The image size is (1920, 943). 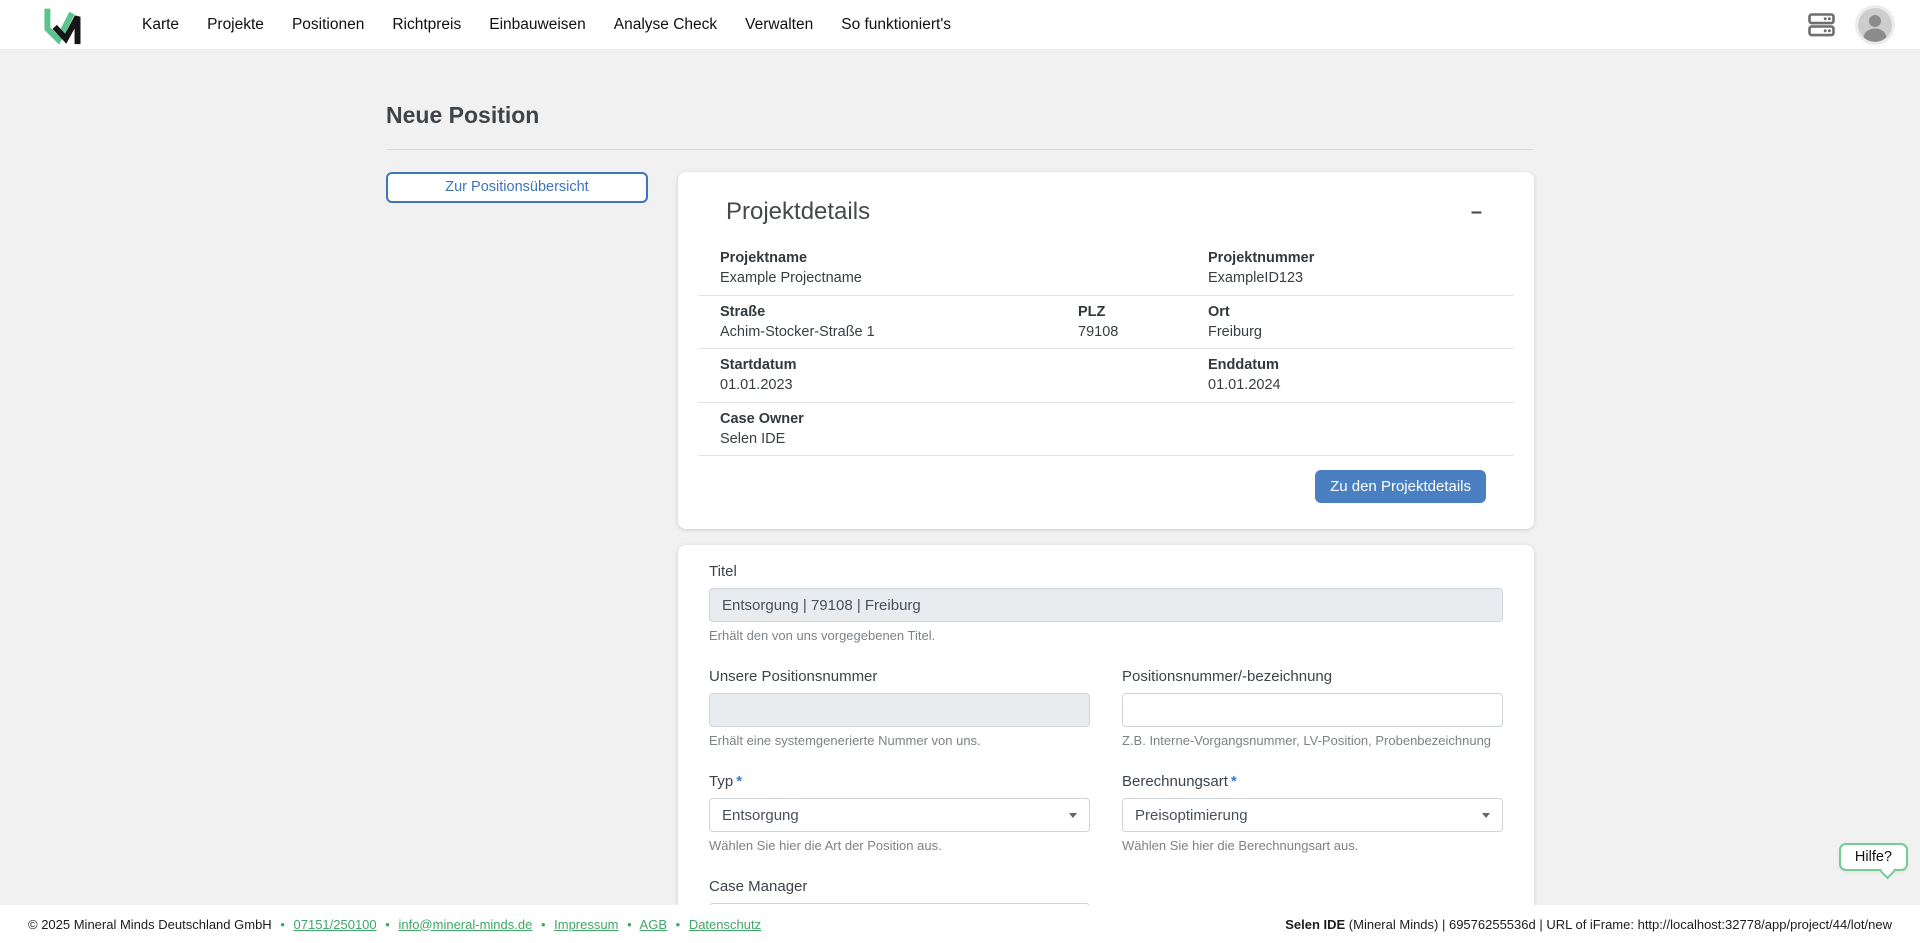 I want to click on datenschutz-link: Datenschutz, so click(x=725, y=924).